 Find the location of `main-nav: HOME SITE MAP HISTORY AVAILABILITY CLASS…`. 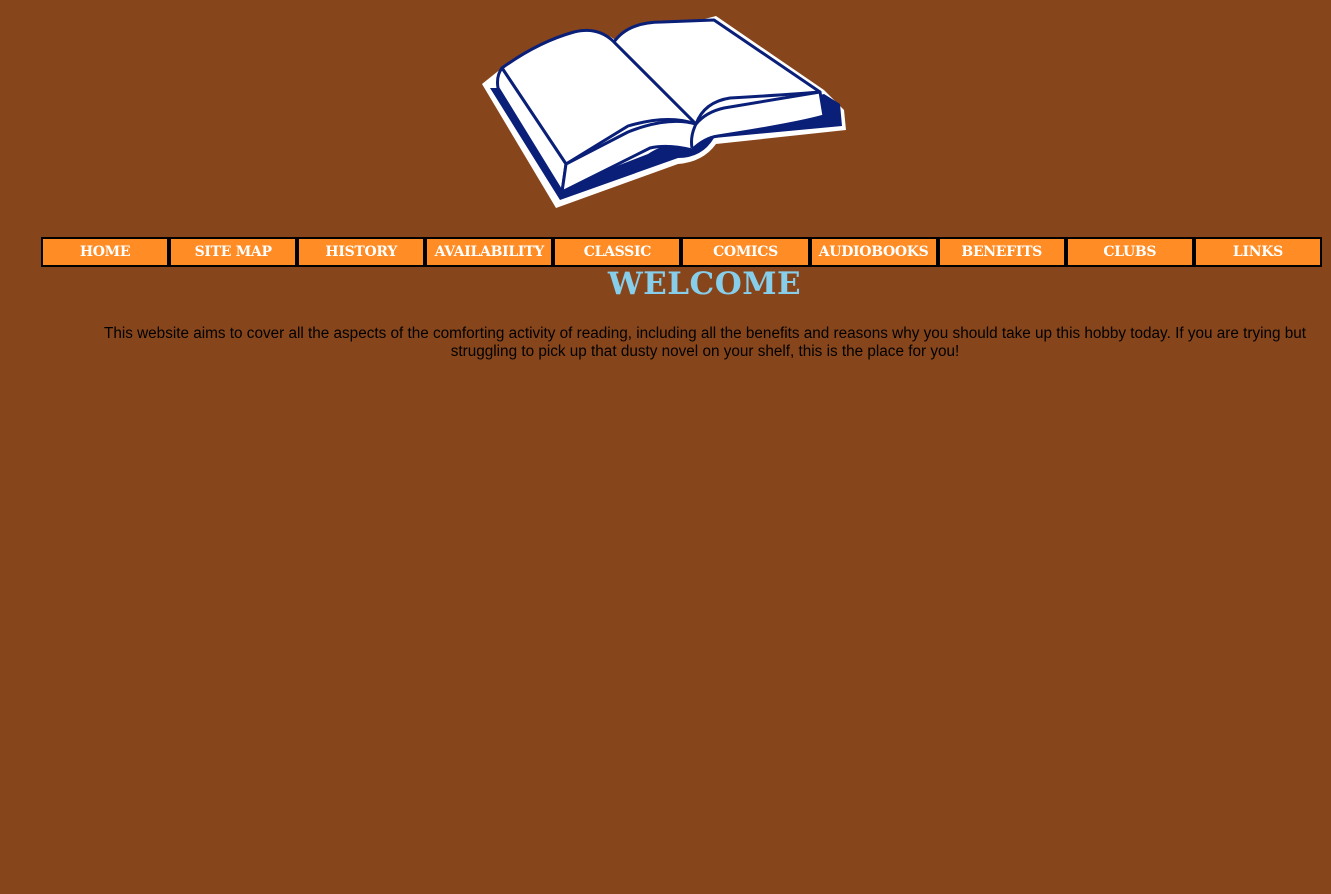

main-nav: HOME SITE MAP HISTORY AVAILABILITY CLASS… is located at coordinates (681, 252).